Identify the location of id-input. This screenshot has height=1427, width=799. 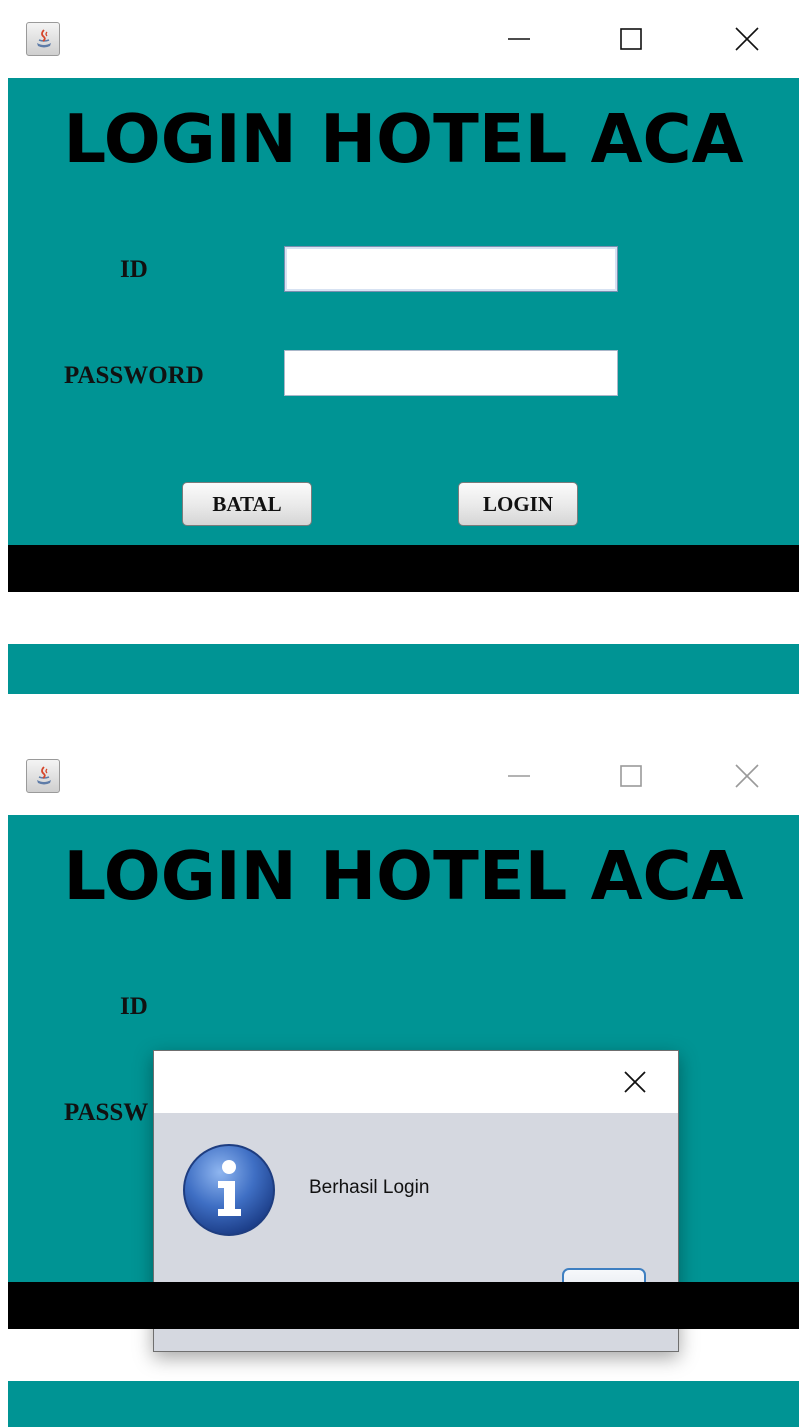
(451, 269).